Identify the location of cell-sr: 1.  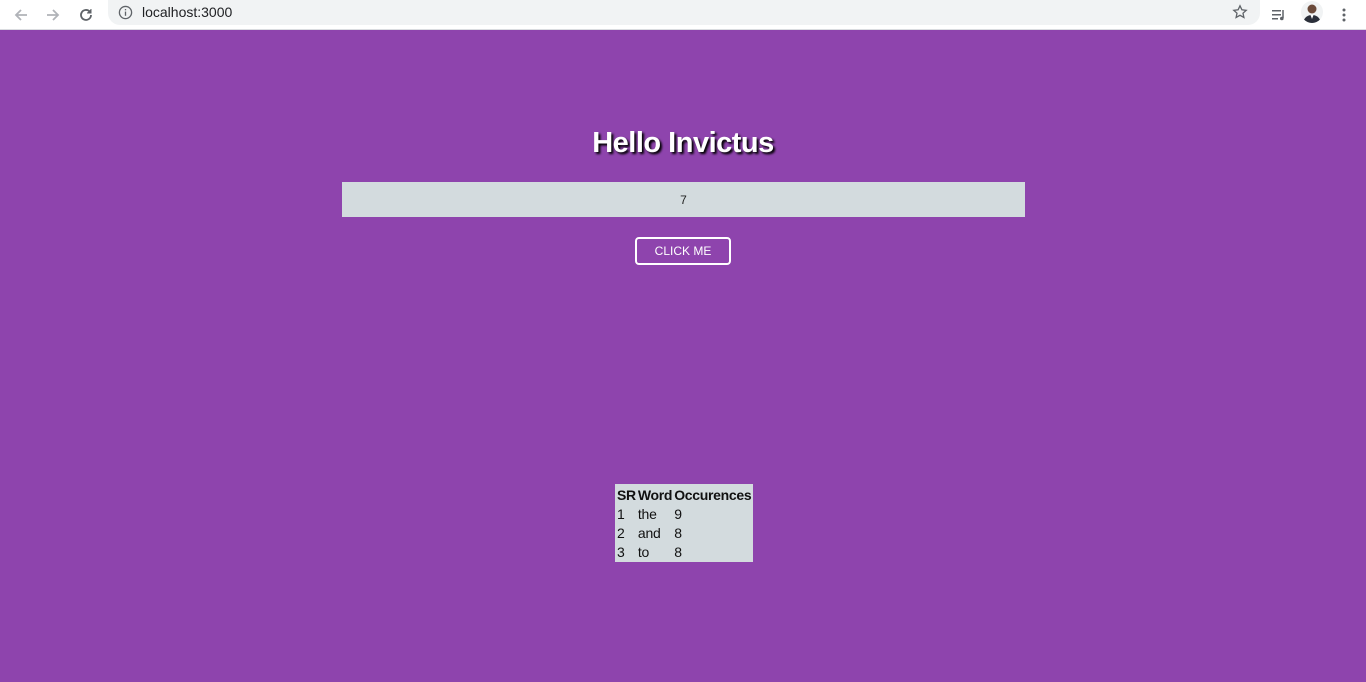
(621, 513).